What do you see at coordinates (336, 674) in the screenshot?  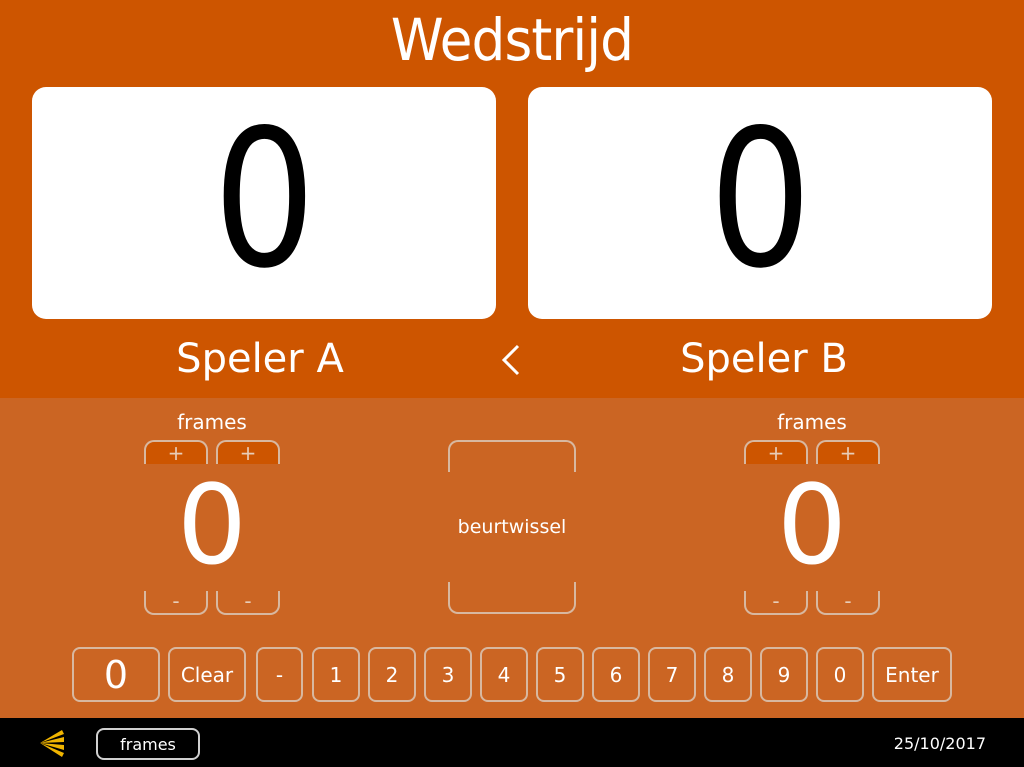 I see `digit-key-1: 1` at bounding box center [336, 674].